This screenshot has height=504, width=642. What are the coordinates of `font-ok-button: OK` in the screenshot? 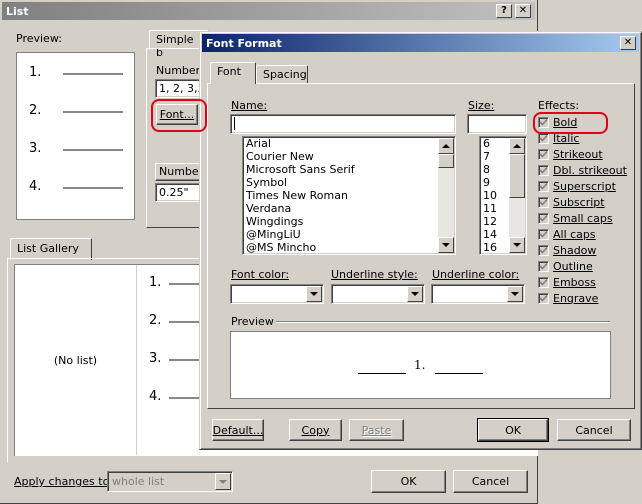 It's located at (513, 430).